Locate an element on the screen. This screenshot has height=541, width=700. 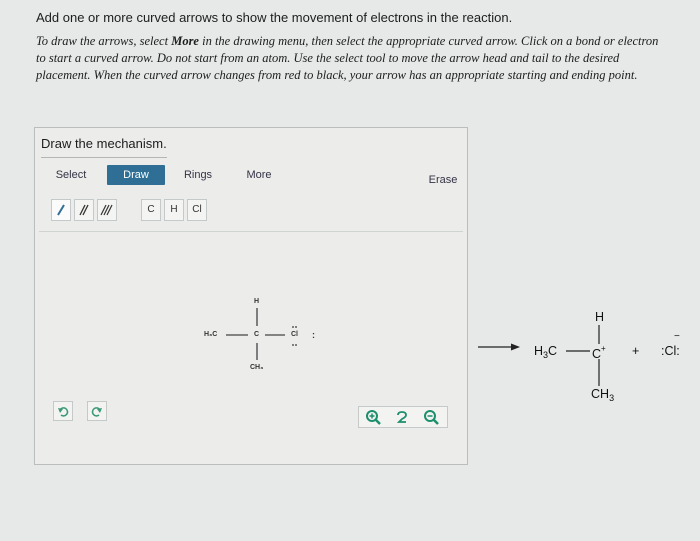
product-bonds is located at coordinates (583, 355).